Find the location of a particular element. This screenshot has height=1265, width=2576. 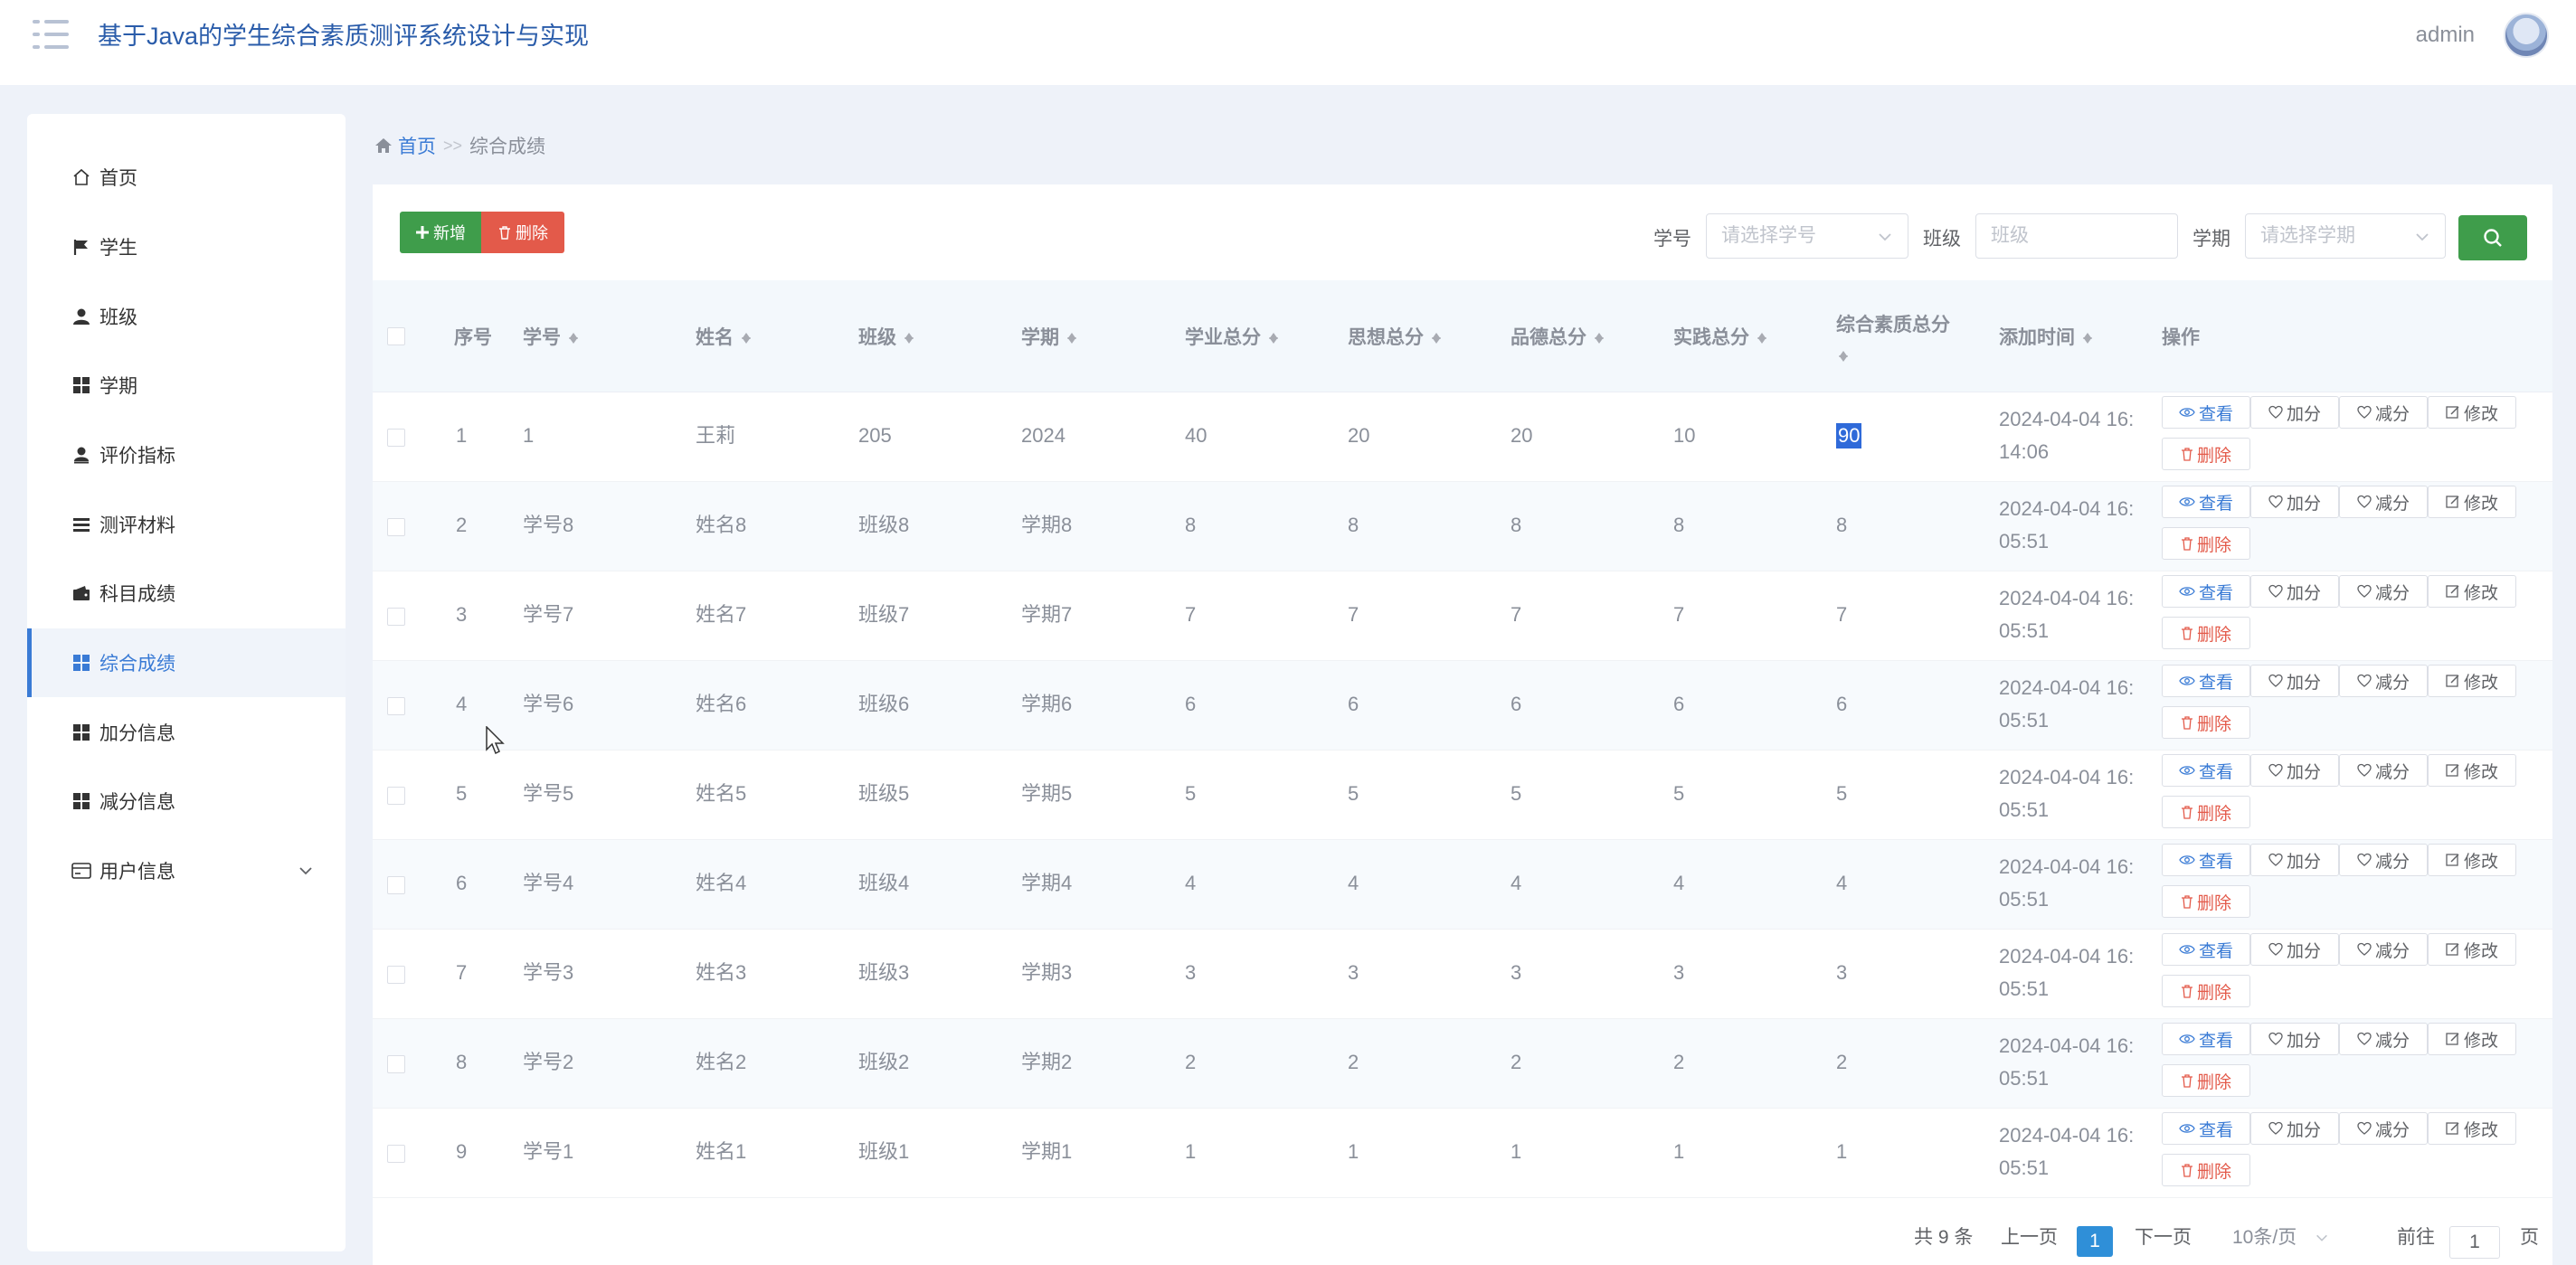

batch-delete-button: 删除 is located at coordinates (522, 233).